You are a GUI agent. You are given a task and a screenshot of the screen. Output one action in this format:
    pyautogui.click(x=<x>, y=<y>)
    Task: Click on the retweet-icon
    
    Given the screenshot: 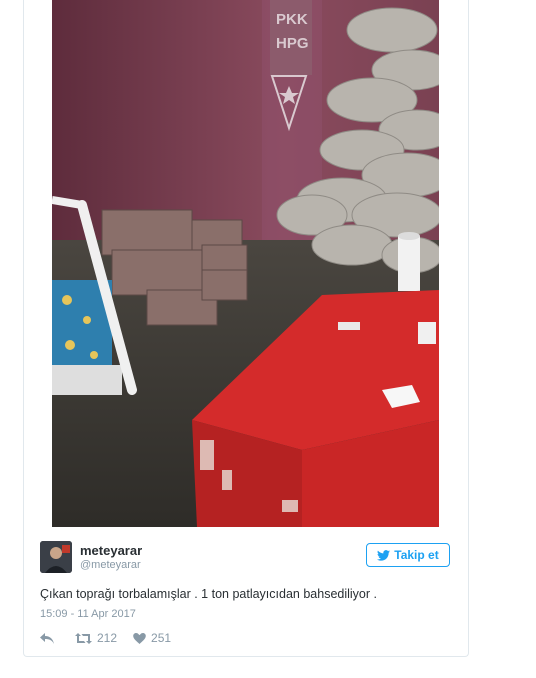 What is the action you would take?
    pyautogui.click(x=83, y=638)
    